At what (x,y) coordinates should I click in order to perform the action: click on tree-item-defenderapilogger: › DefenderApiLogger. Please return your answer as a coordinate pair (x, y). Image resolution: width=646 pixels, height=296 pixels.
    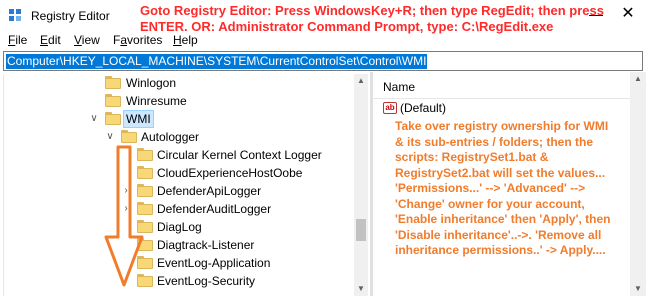
    Looking at the image, I should click on (181, 191).